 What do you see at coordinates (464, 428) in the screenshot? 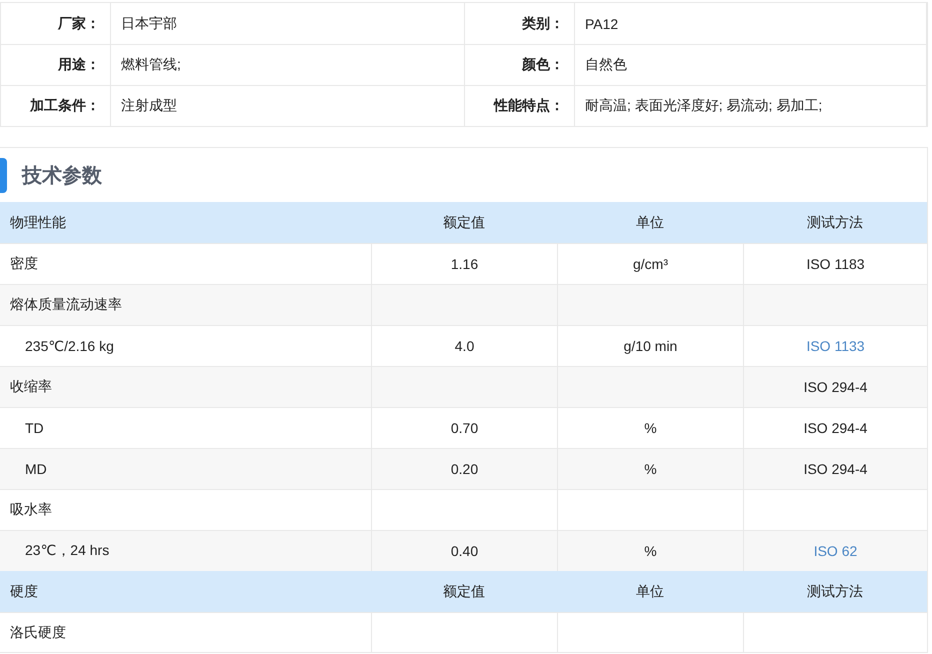
I see `table-cell: 0.70` at bounding box center [464, 428].